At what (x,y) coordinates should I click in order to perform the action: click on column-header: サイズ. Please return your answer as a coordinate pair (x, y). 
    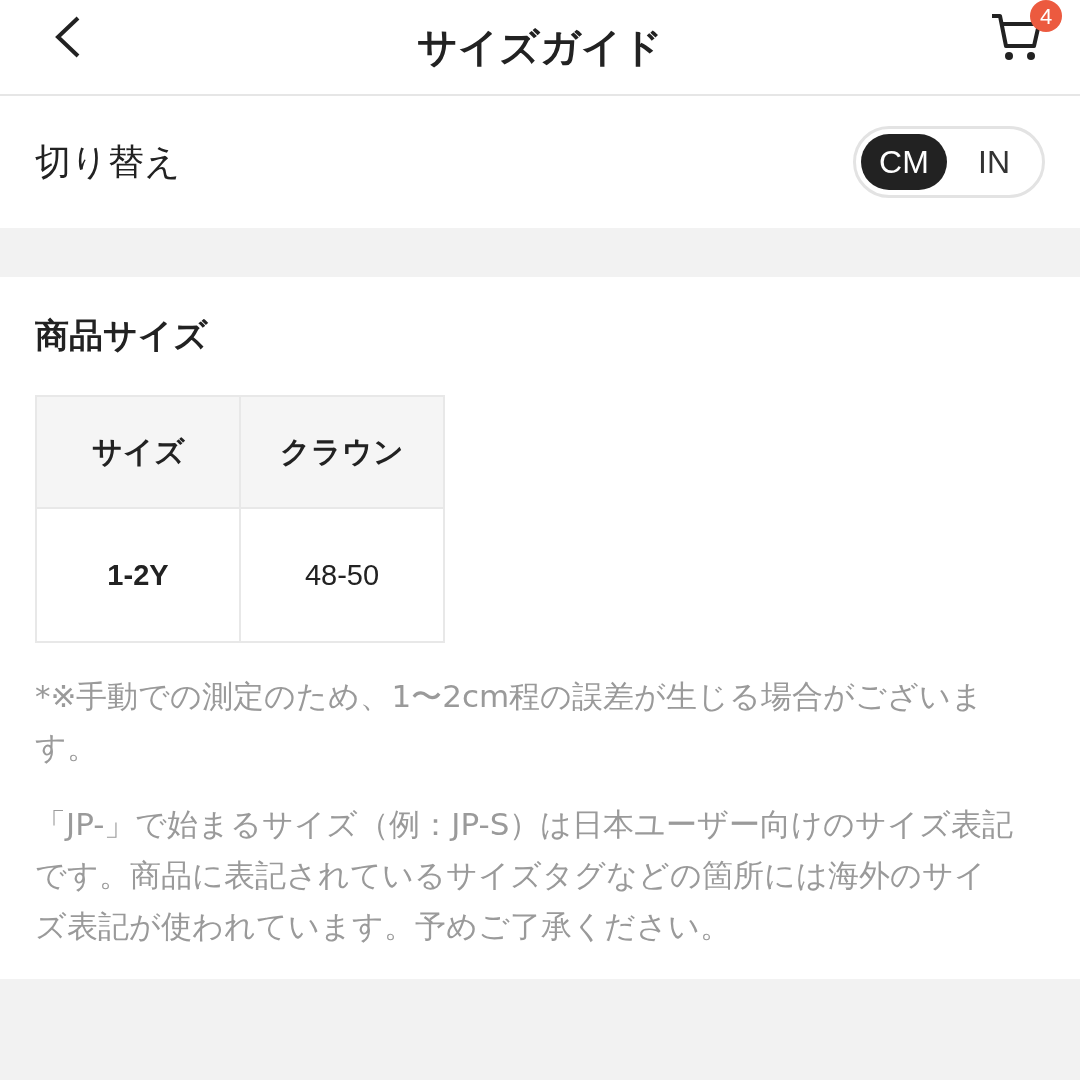
    Looking at the image, I should click on (138, 452).